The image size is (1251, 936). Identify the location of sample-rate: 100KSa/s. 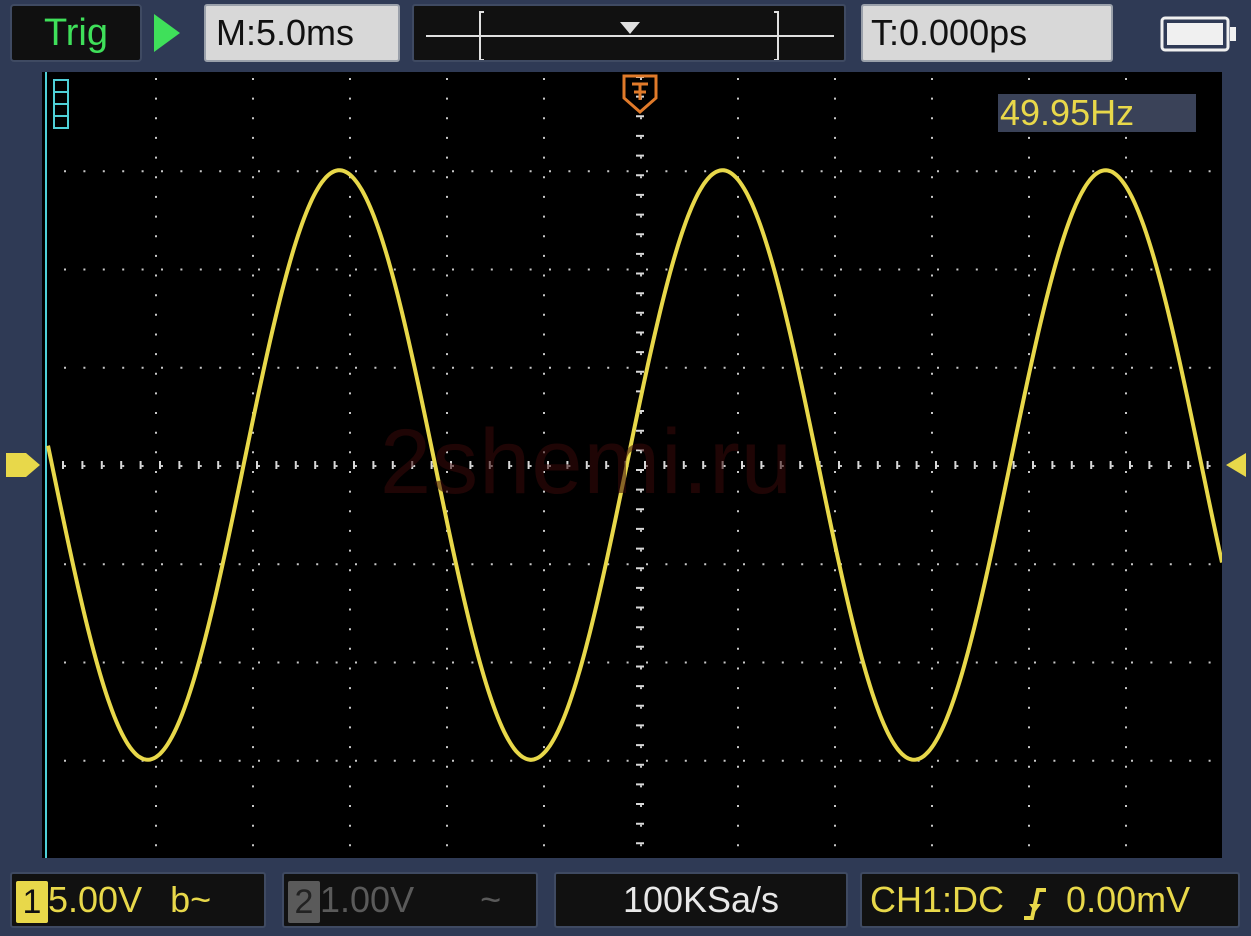
(701, 900).